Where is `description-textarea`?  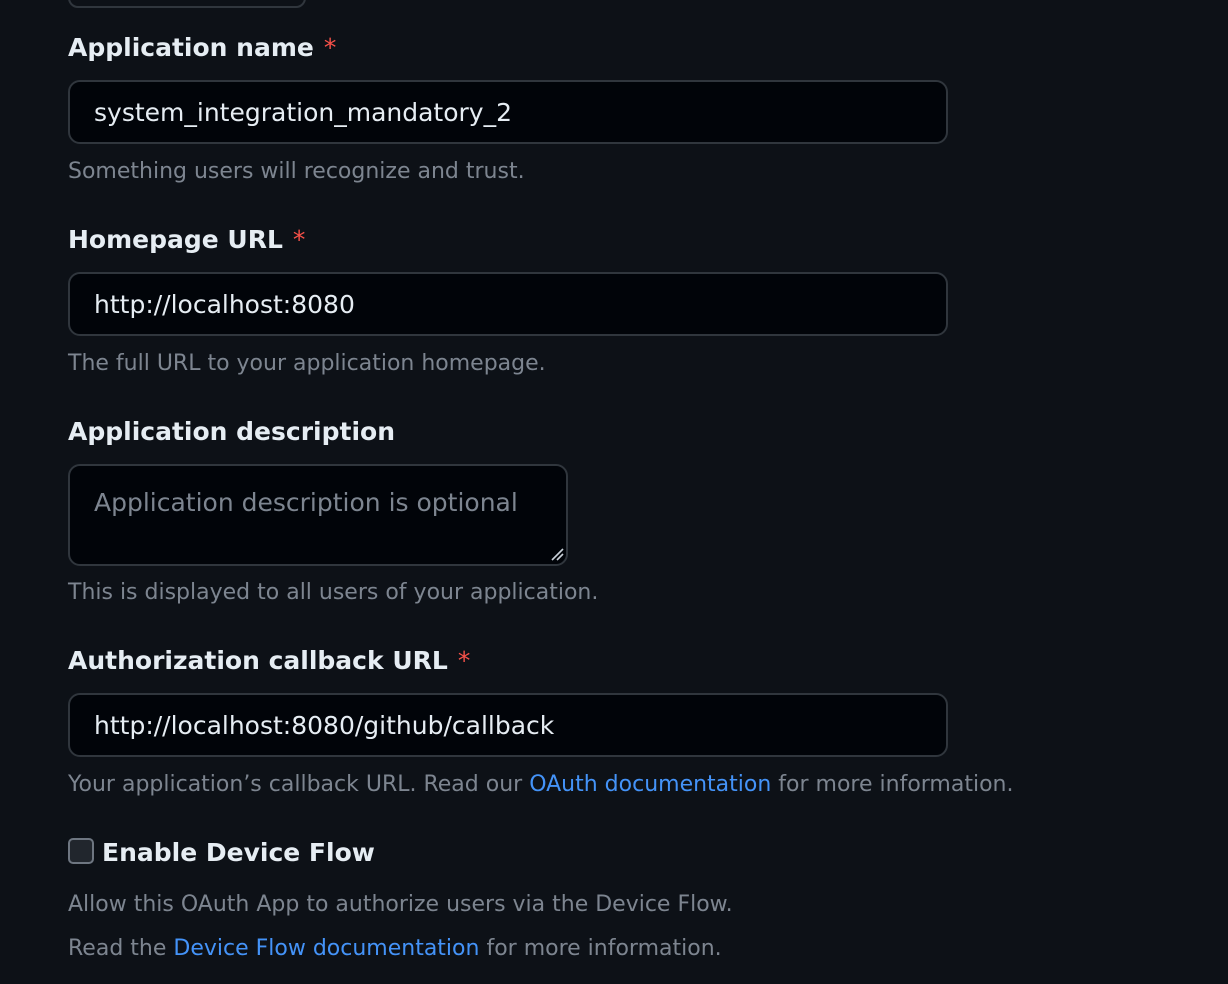 description-textarea is located at coordinates (318, 515).